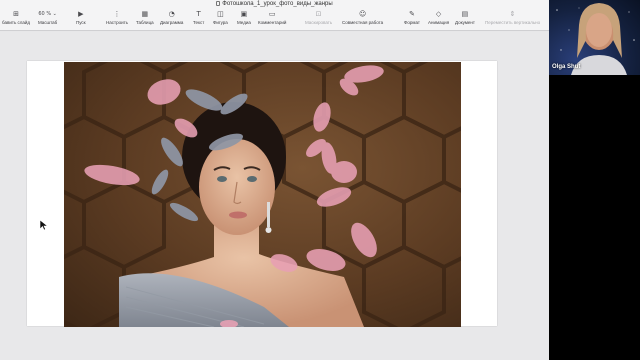  What do you see at coordinates (54, 14) in the screenshot?
I see `chevron-down-icon: ⌄` at bounding box center [54, 14].